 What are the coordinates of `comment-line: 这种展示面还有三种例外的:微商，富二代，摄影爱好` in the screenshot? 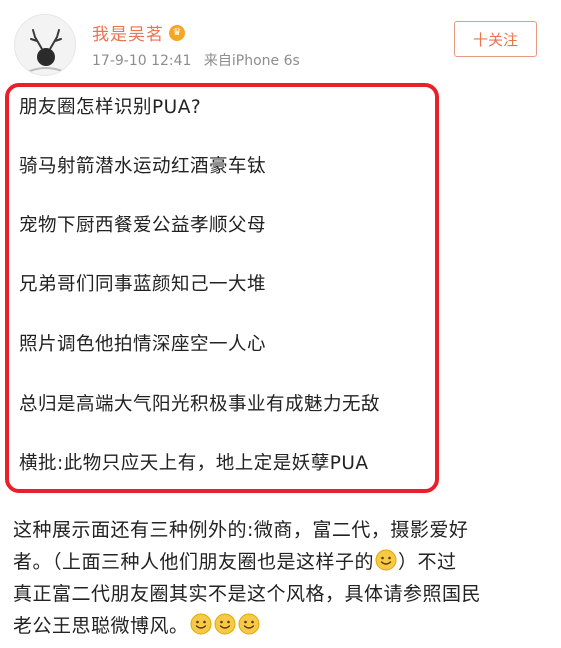 It's located at (241, 530).